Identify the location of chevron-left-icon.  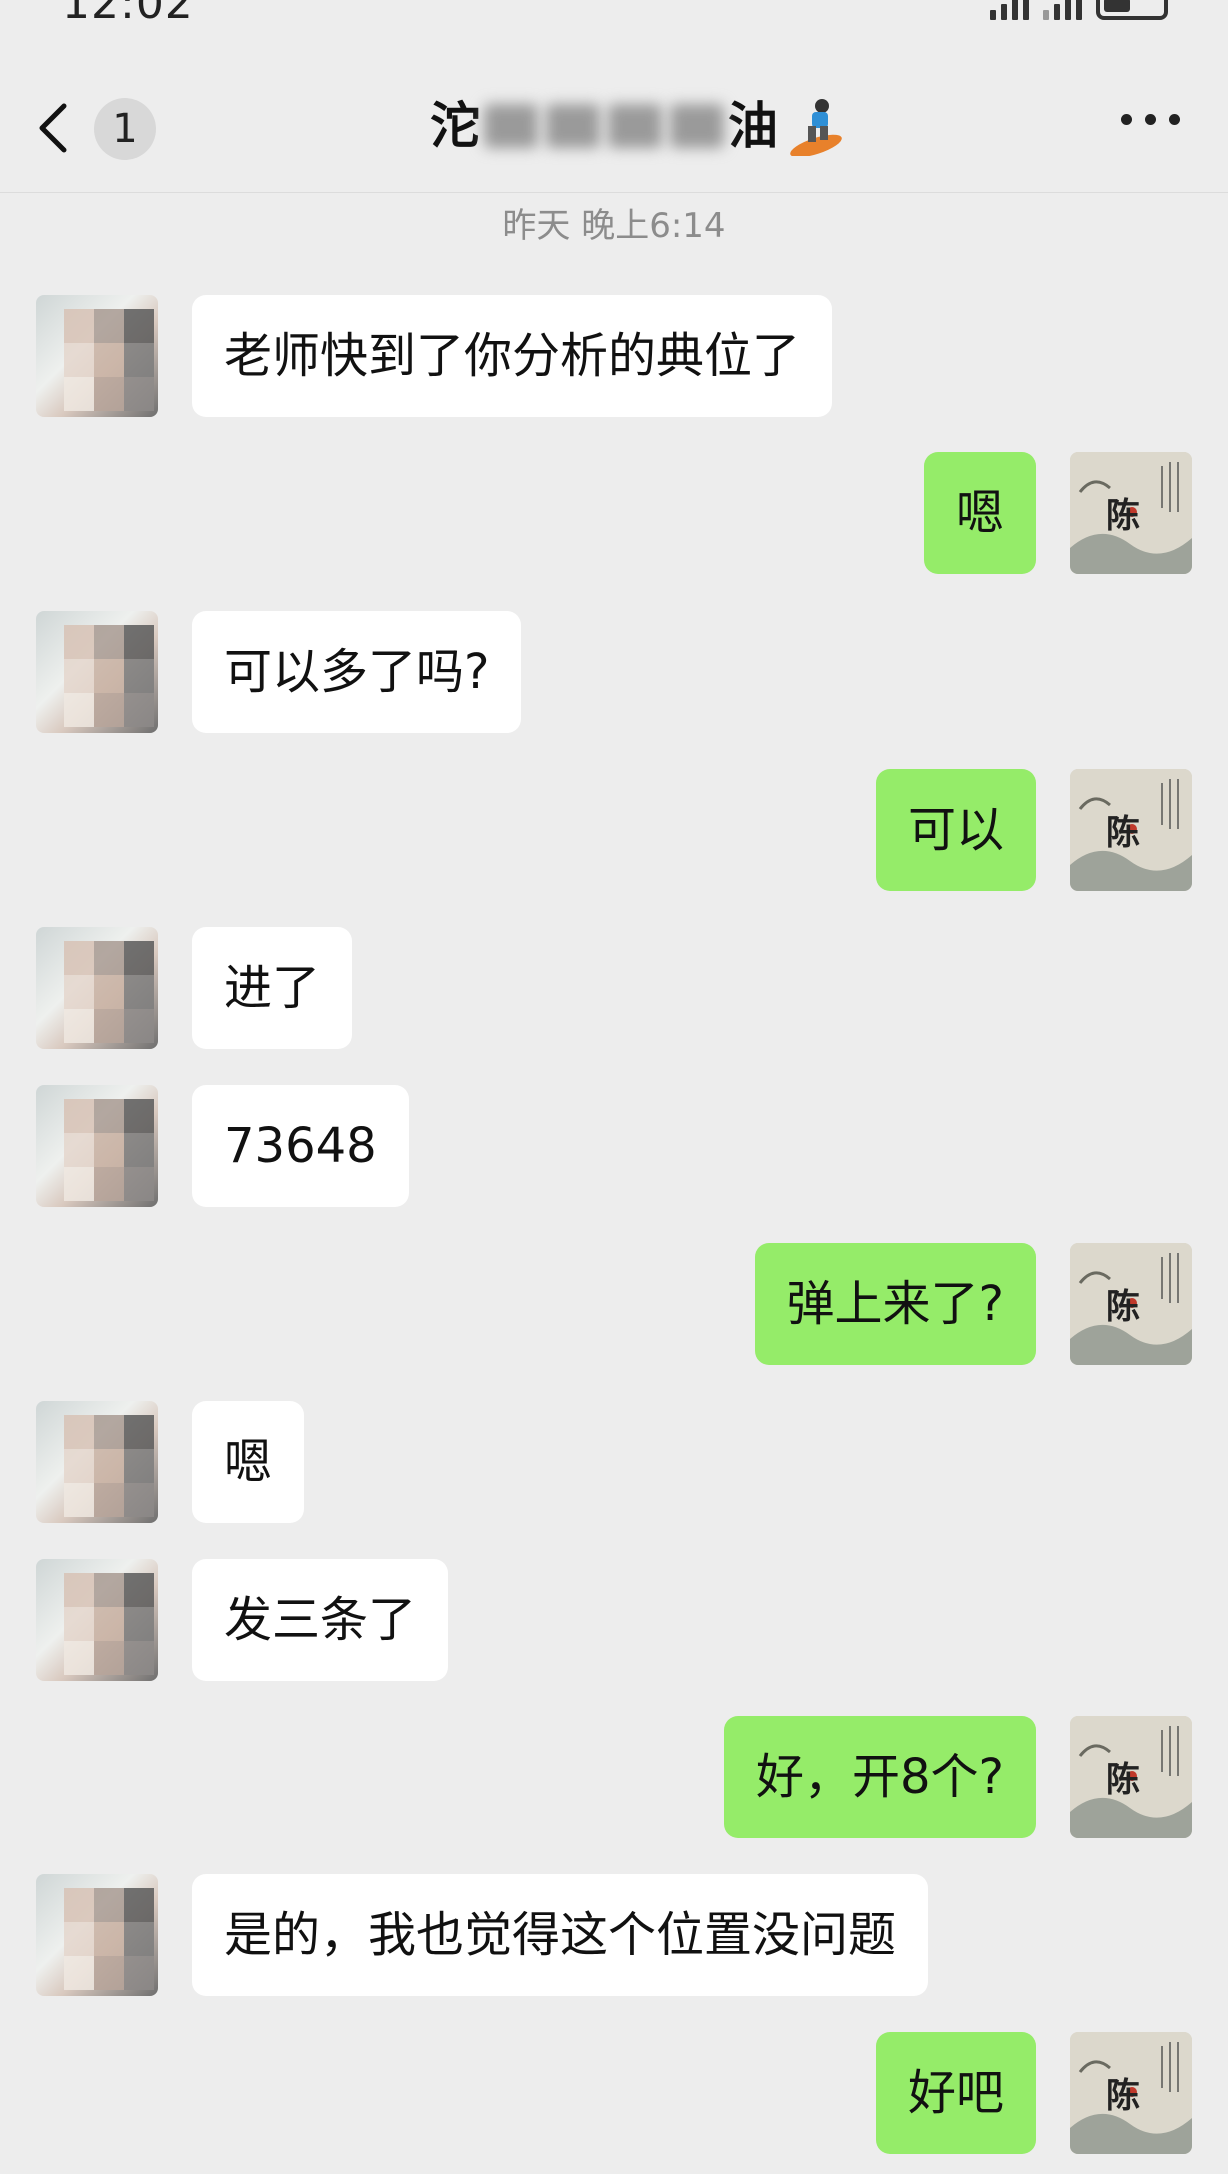
(53, 128).